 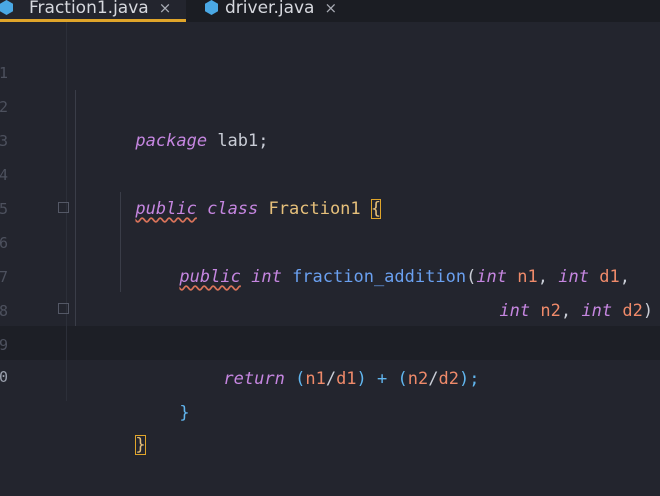 I want to click on variable: n2, so click(x=418, y=379).